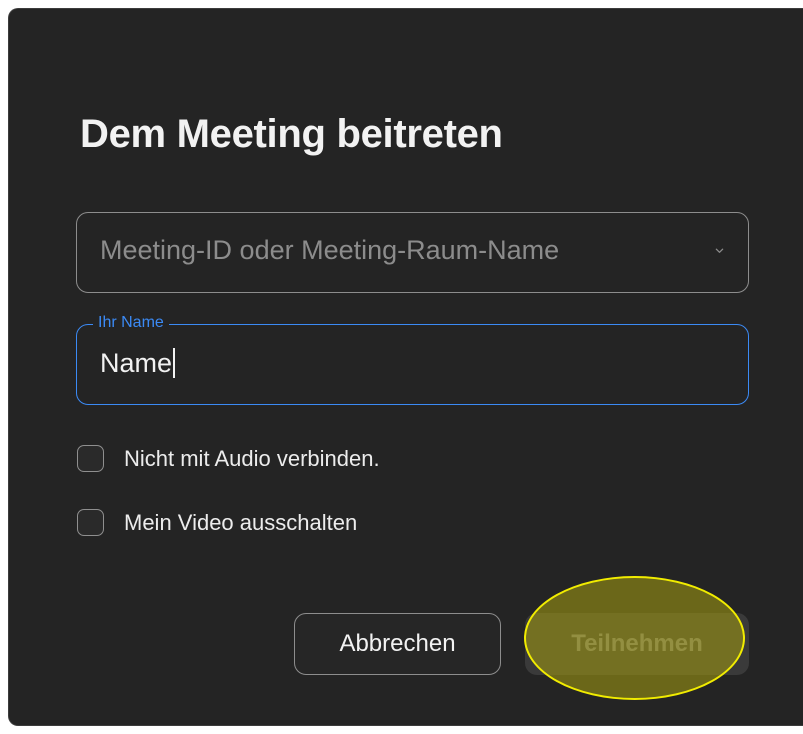  What do you see at coordinates (90, 458) in the screenshot?
I see `no-audio-checkbox` at bounding box center [90, 458].